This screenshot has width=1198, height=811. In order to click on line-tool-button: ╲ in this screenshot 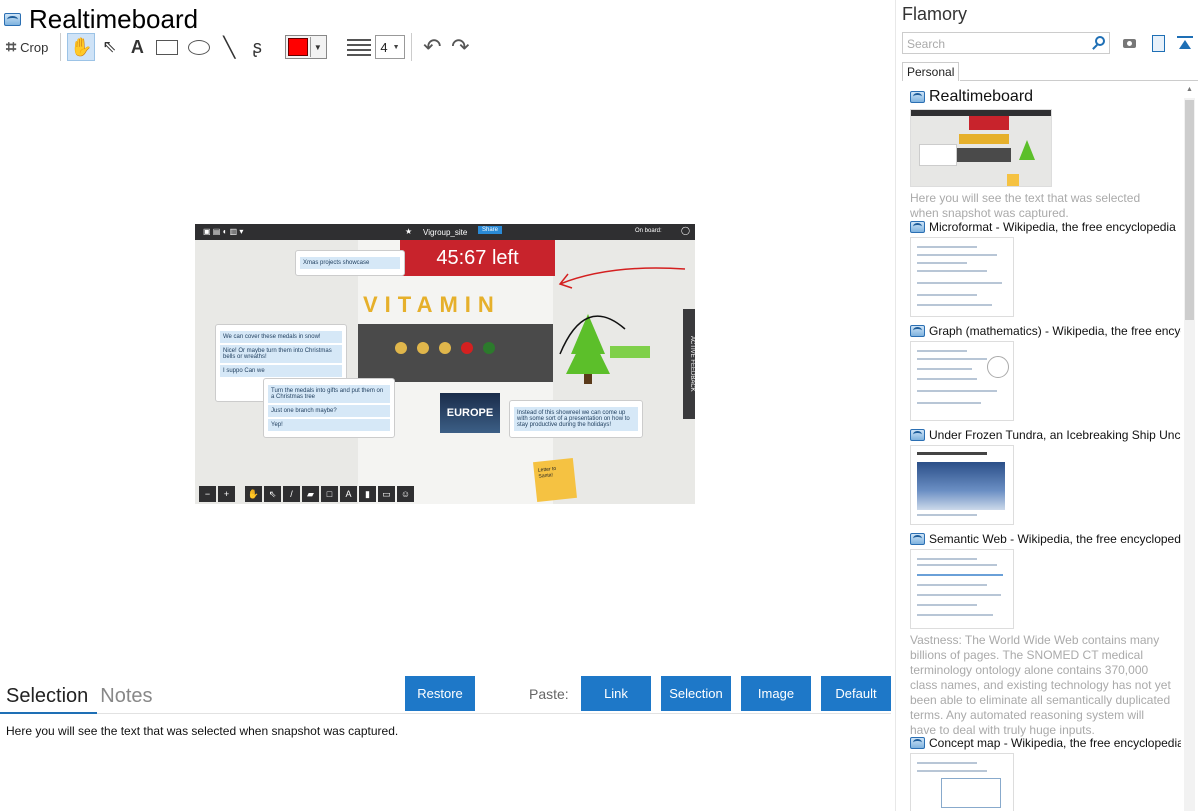, I will do `click(229, 47)`.